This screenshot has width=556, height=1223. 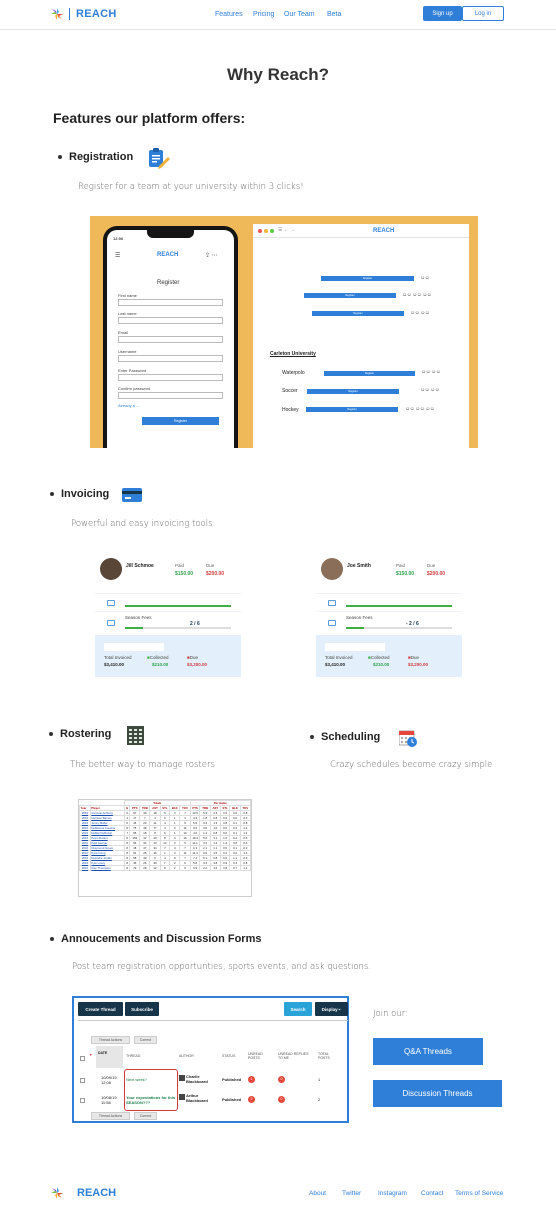 I want to click on field-label: Username, so click(x=127, y=351).